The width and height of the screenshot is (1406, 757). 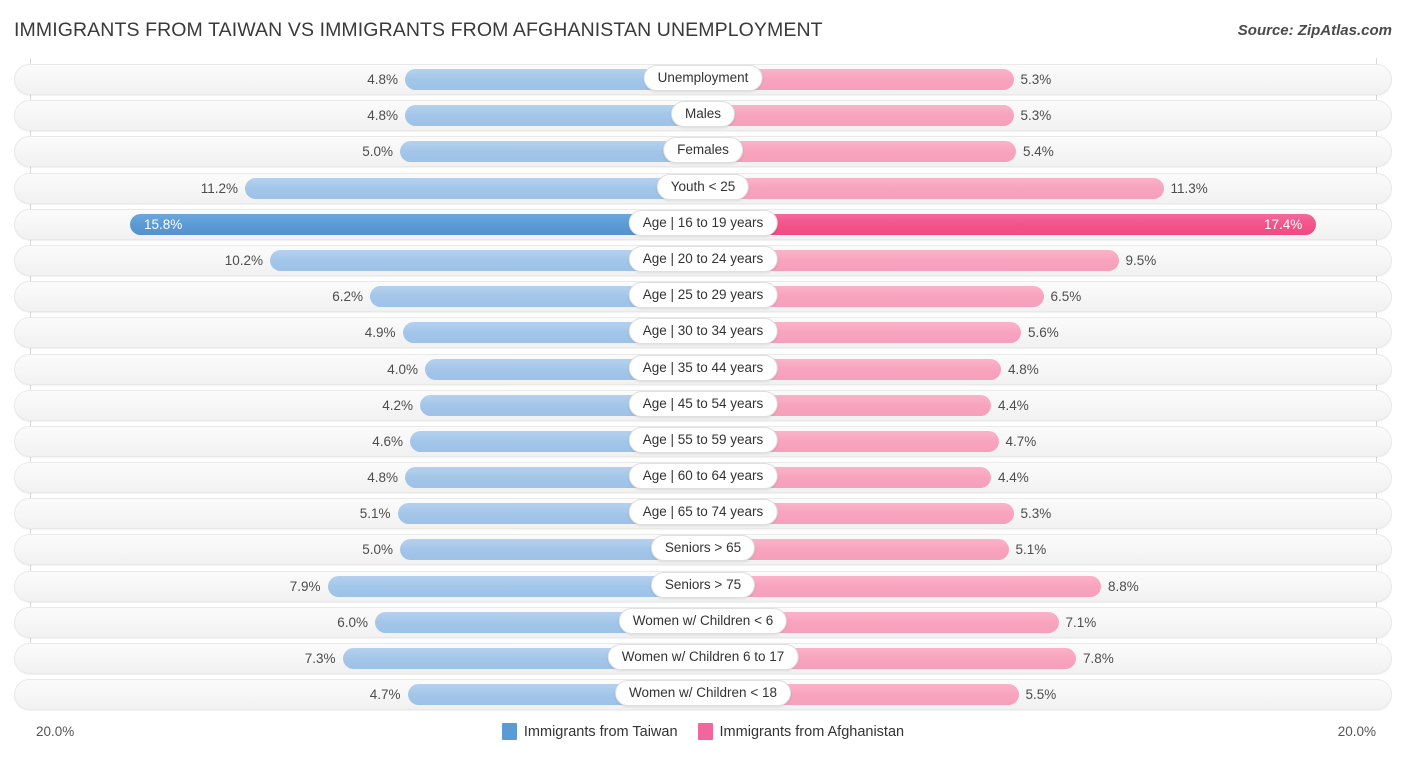 What do you see at coordinates (1081, 622) in the screenshot?
I see `value-label-right: 7.1%` at bounding box center [1081, 622].